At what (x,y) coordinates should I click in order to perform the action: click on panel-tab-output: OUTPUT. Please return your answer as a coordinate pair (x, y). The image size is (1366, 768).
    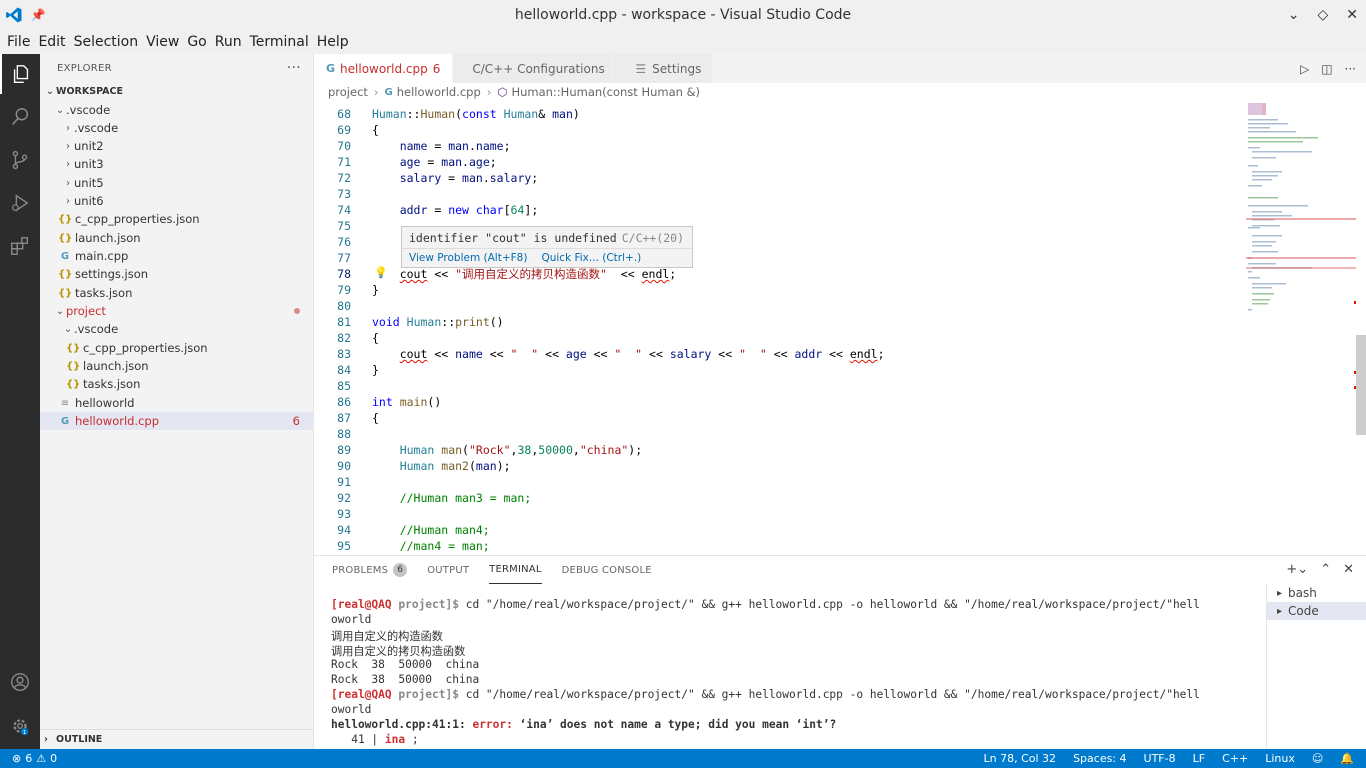
    Looking at the image, I should click on (448, 570).